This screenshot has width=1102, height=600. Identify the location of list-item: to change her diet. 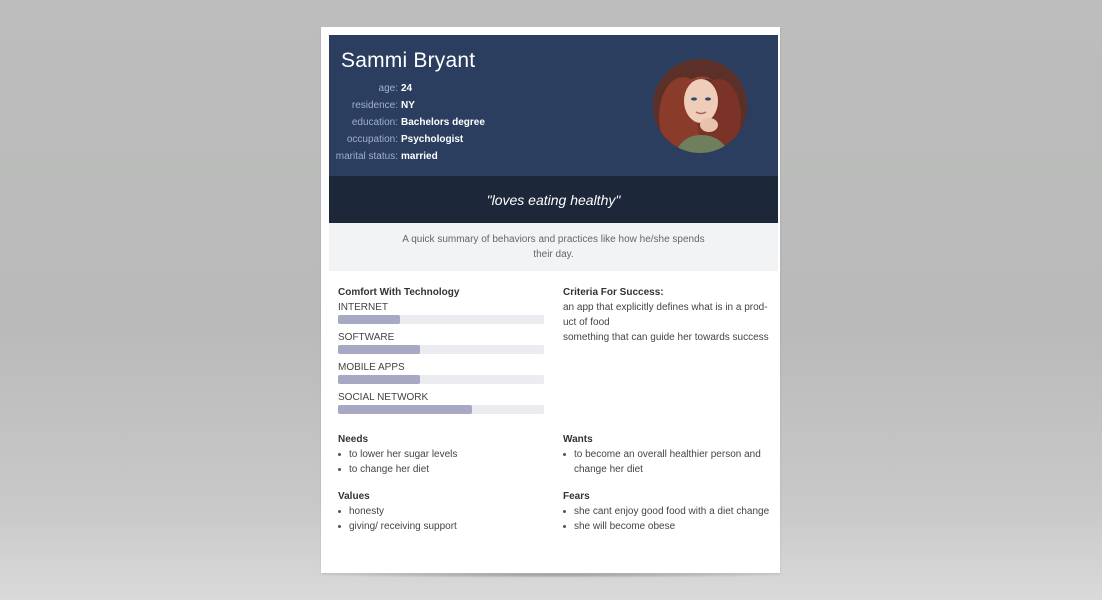
(441, 469).